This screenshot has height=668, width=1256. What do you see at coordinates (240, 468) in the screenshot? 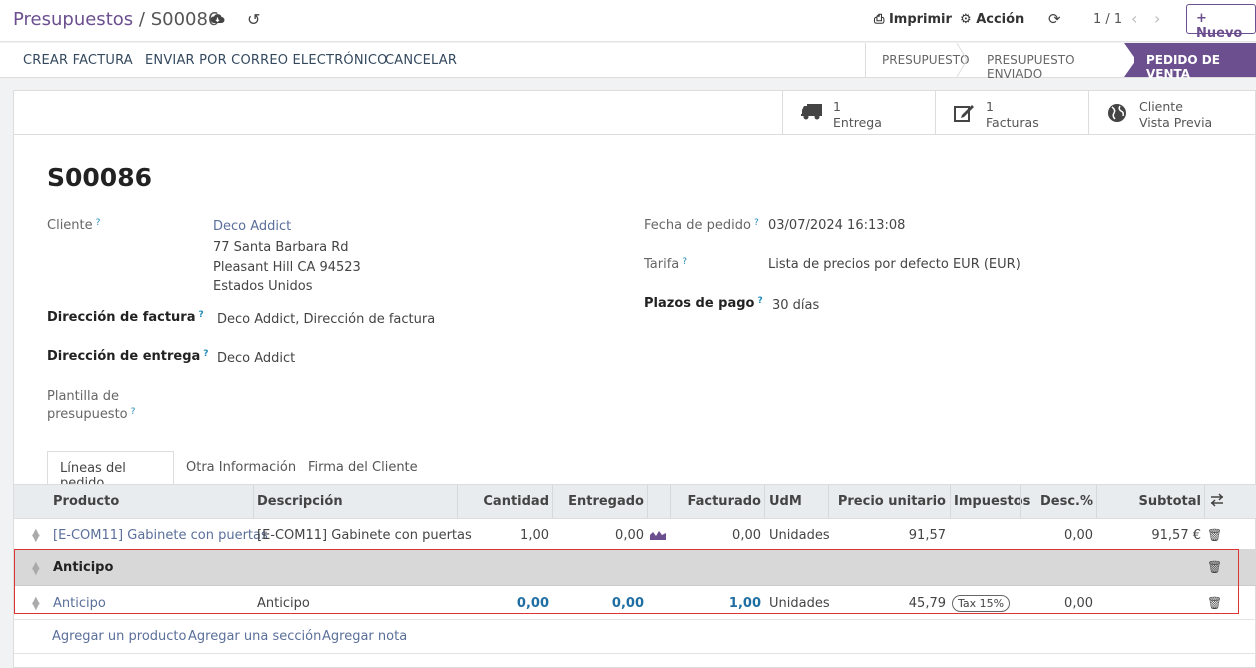
I see `tab-other-info: Otra Información` at bounding box center [240, 468].